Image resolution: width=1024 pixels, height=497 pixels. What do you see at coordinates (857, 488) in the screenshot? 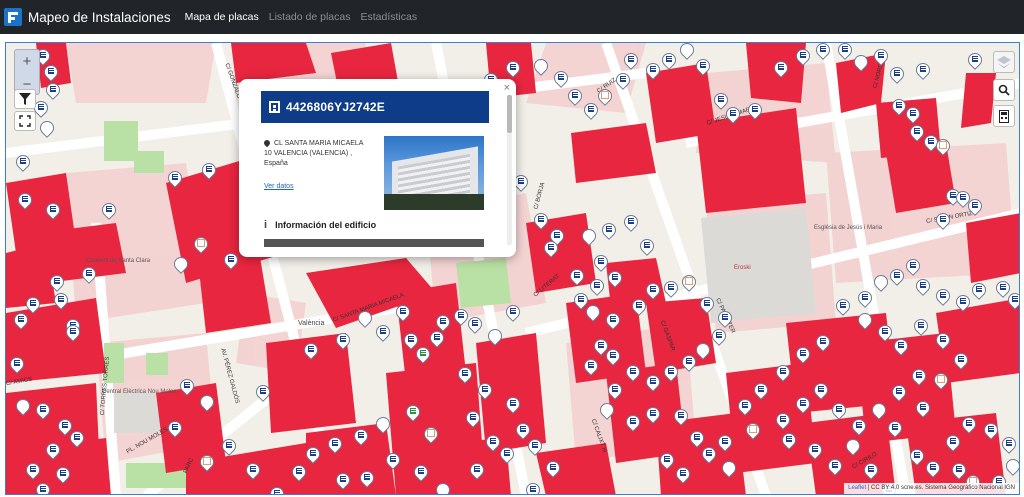
I see `leaflet-link: Leaflet` at bounding box center [857, 488].